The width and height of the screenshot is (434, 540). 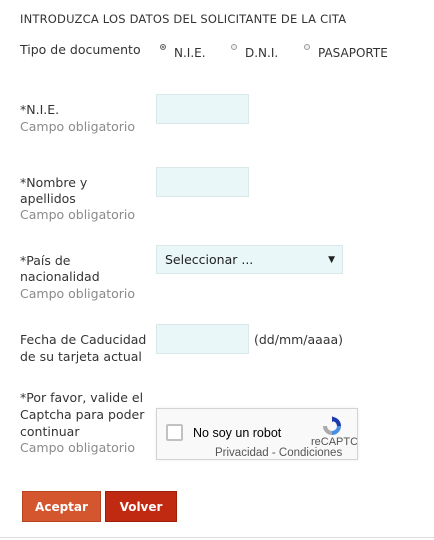 What do you see at coordinates (353, 53) in the screenshot?
I see `radio-pasaporte-label: PASAPORTE` at bounding box center [353, 53].